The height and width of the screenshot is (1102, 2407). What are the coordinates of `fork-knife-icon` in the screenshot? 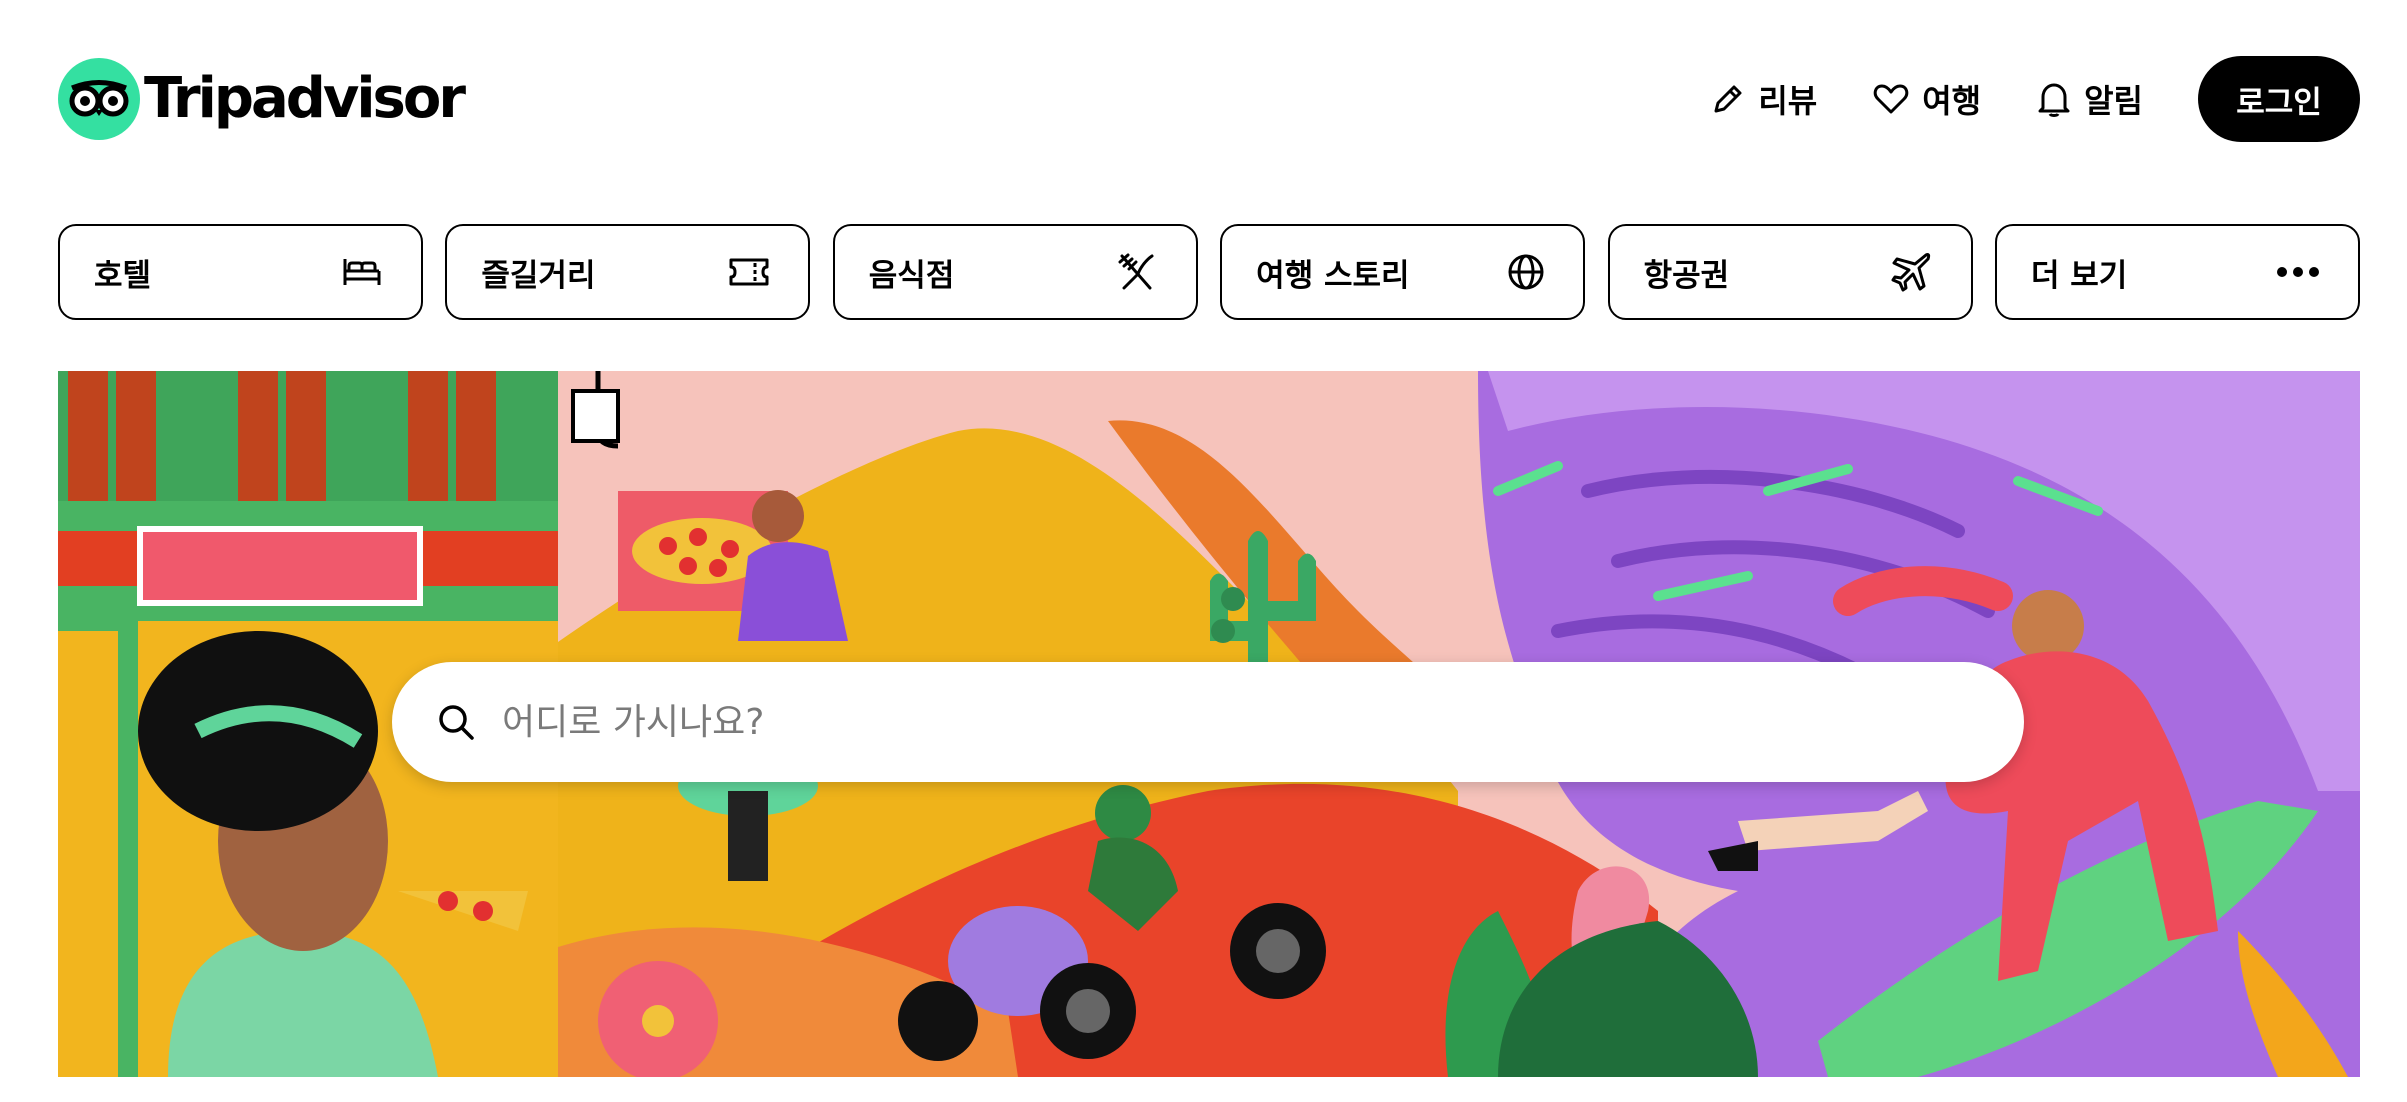 It's located at (1137, 272).